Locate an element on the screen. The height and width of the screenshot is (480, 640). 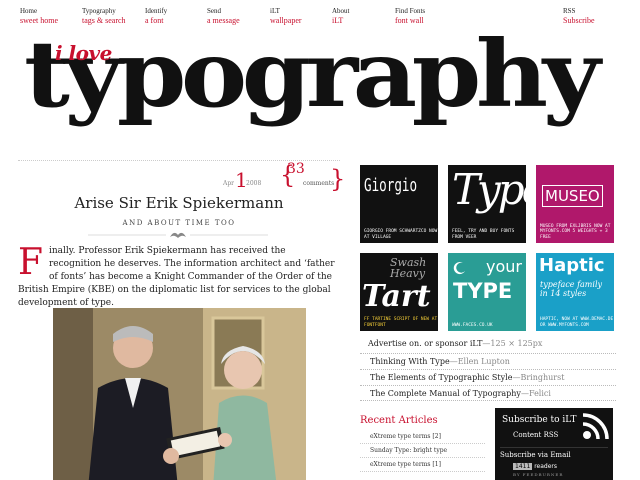
drop-cap: F is located at coordinates (30, 262).